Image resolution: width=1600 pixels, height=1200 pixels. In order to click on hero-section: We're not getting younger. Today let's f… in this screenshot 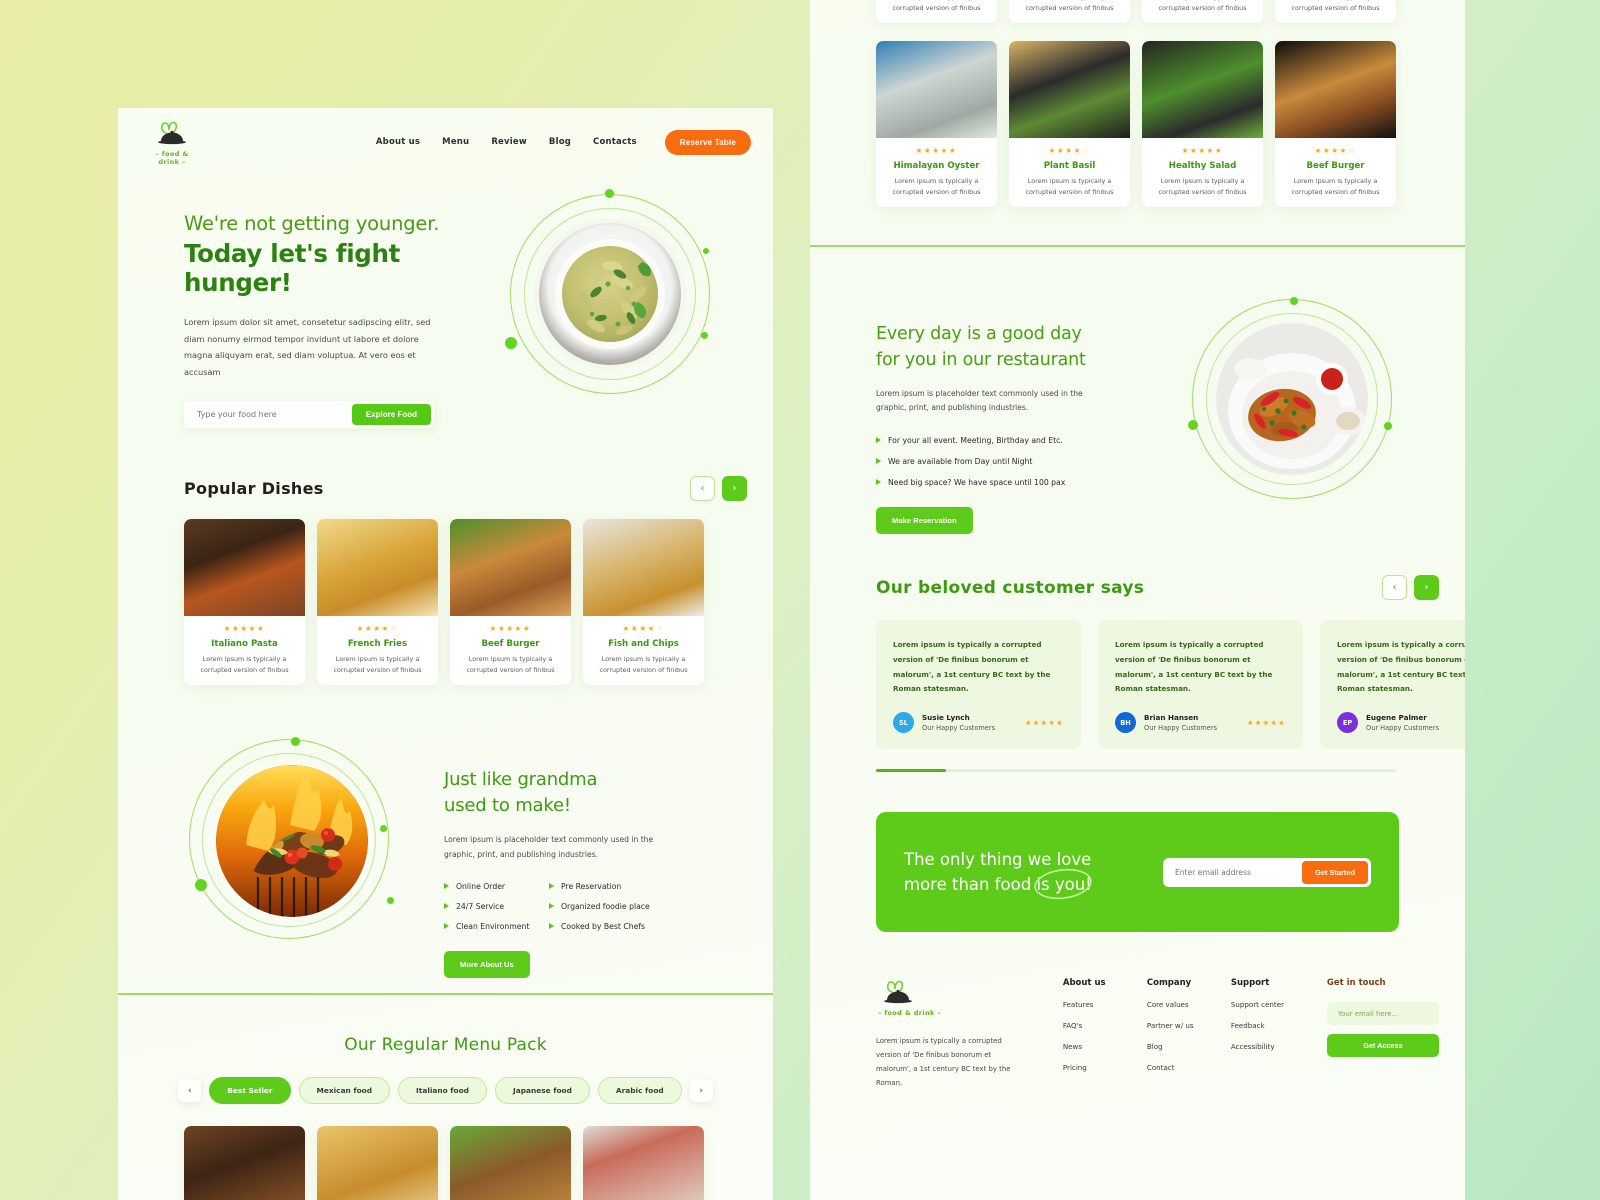, I will do `click(445, 309)`.